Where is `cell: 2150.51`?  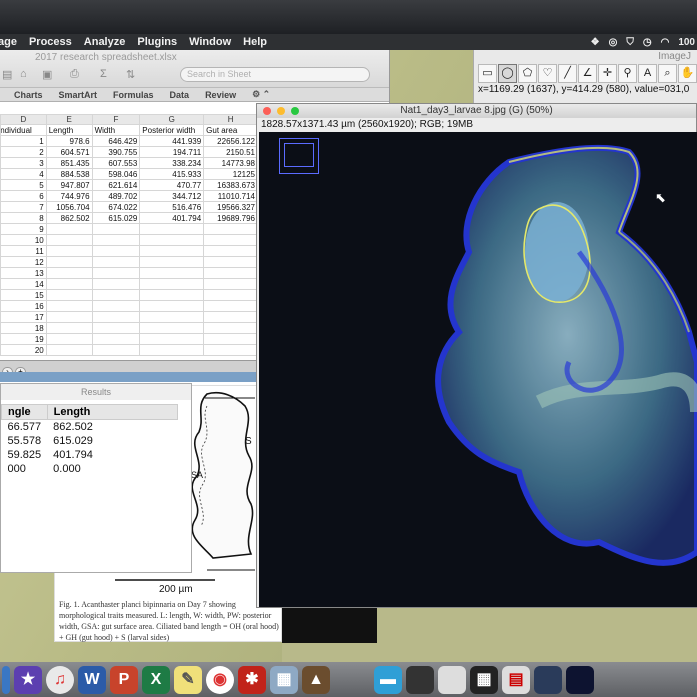
cell: 2150.51 is located at coordinates (230, 152).